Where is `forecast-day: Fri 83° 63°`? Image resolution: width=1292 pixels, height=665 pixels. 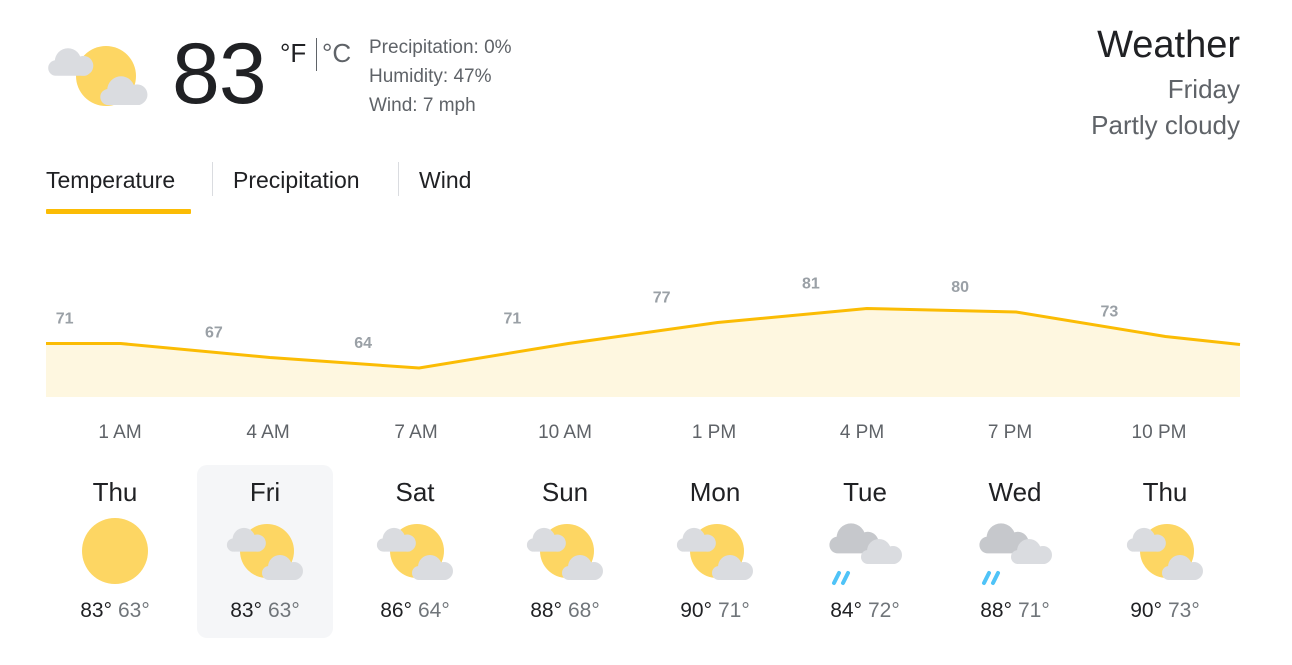 forecast-day: Fri 83° 63° is located at coordinates (265, 551).